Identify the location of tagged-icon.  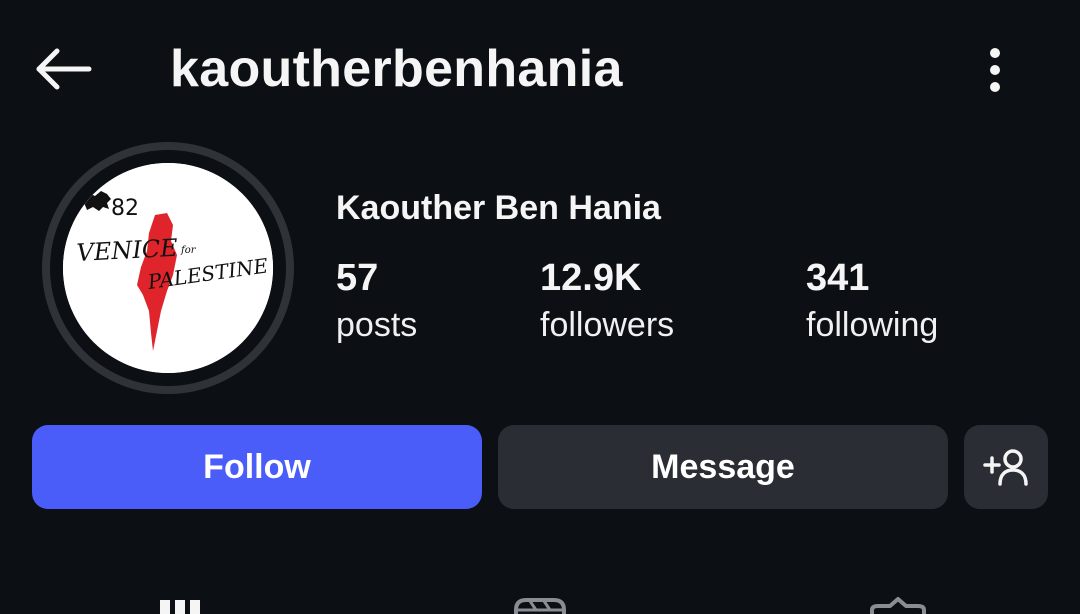
(898, 605).